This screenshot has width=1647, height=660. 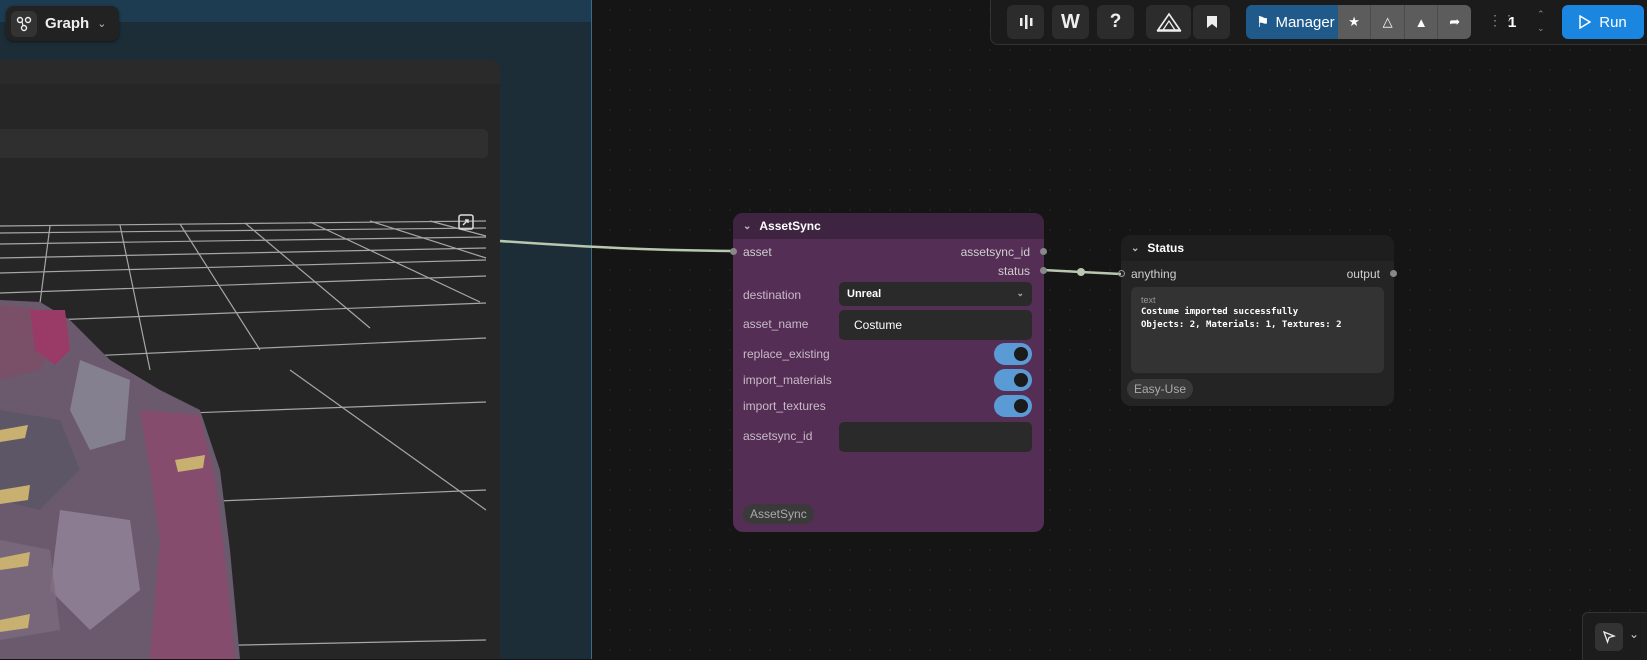 I want to click on help-icon: ?, so click(x=1115, y=22).